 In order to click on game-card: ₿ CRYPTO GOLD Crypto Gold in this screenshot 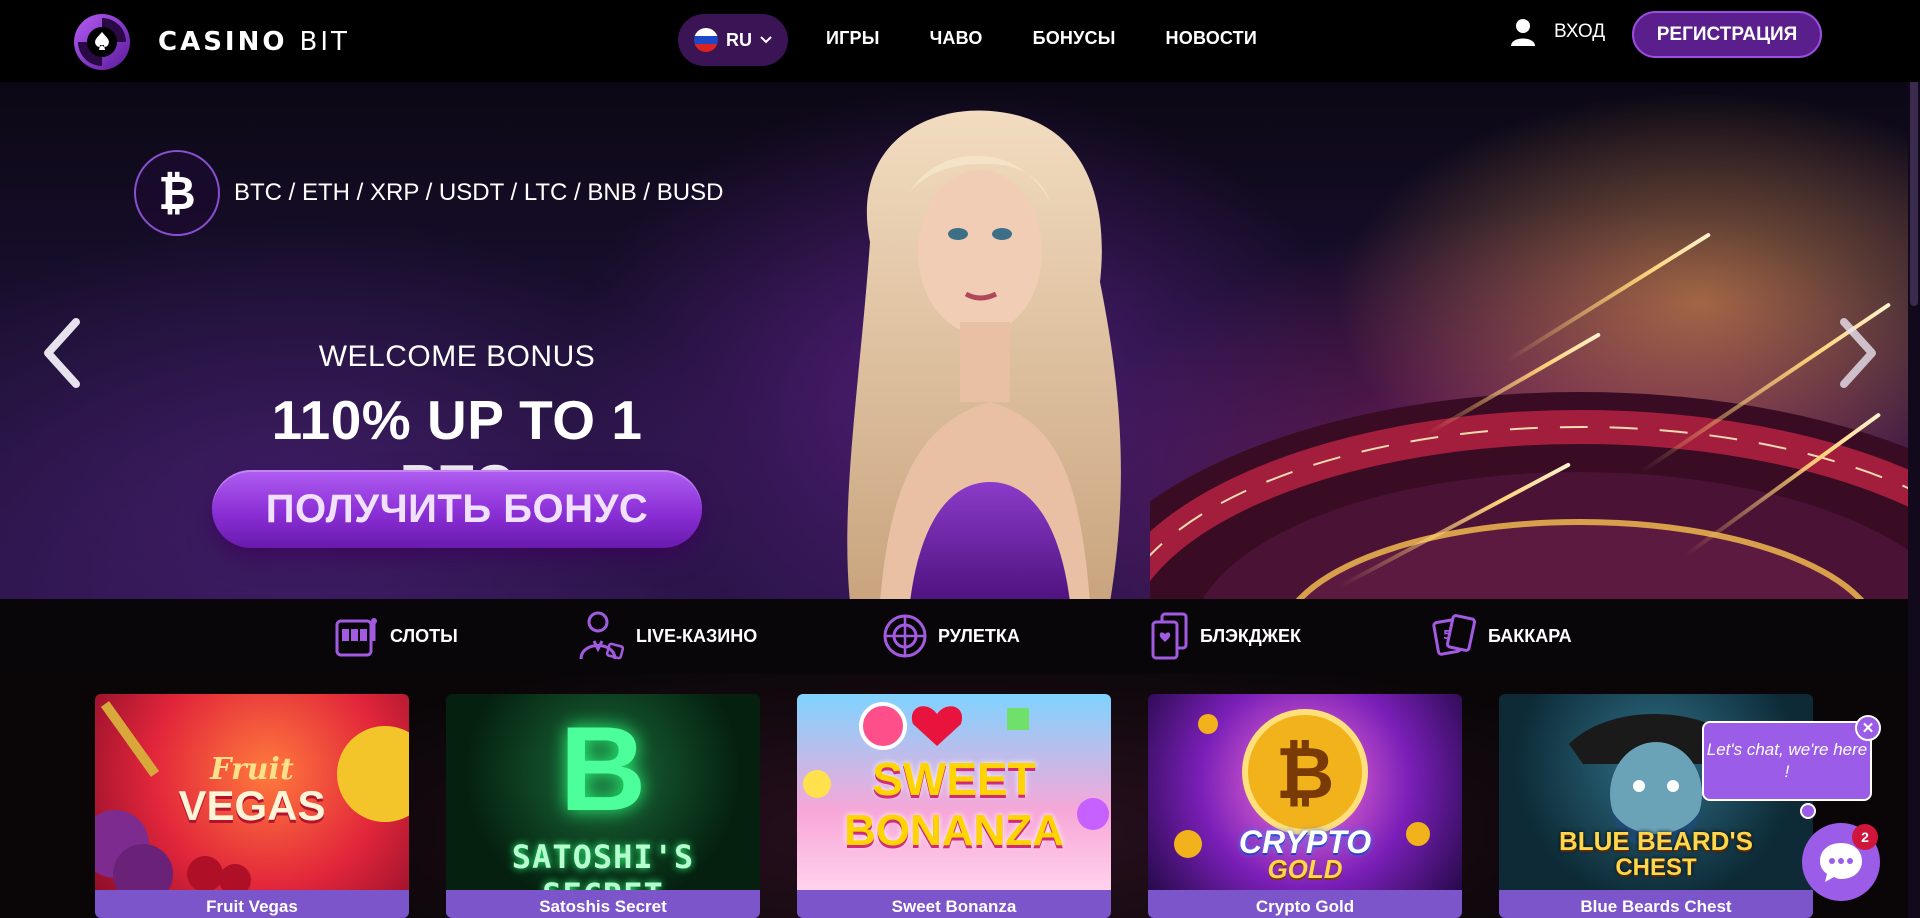, I will do `click(1305, 806)`.